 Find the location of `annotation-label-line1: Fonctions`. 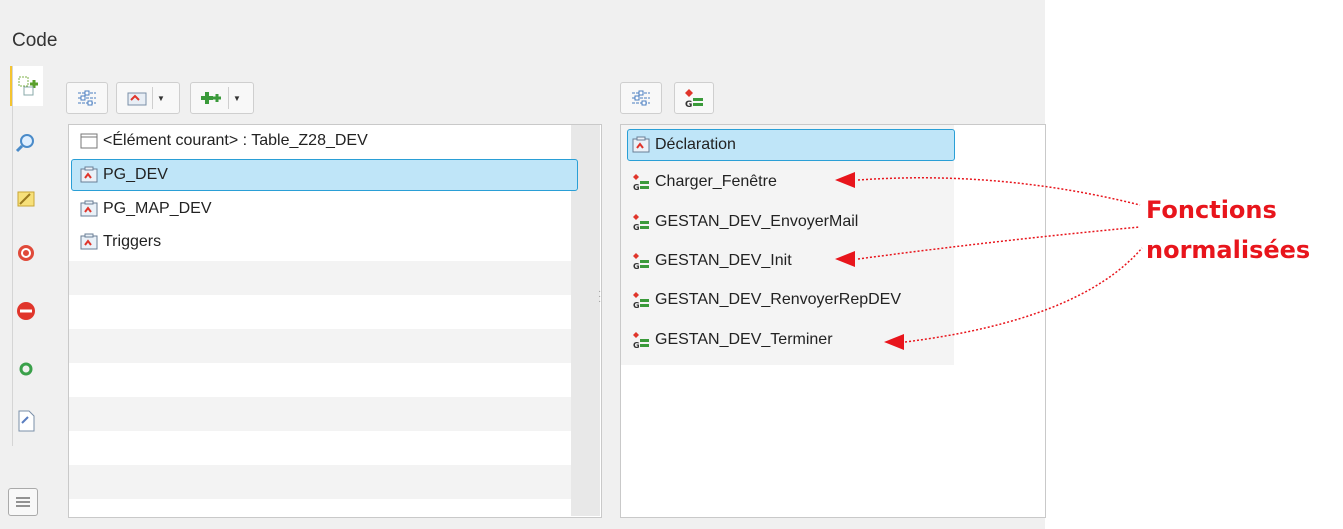

annotation-label-line1: Fonctions is located at coordinates (1211, 210).